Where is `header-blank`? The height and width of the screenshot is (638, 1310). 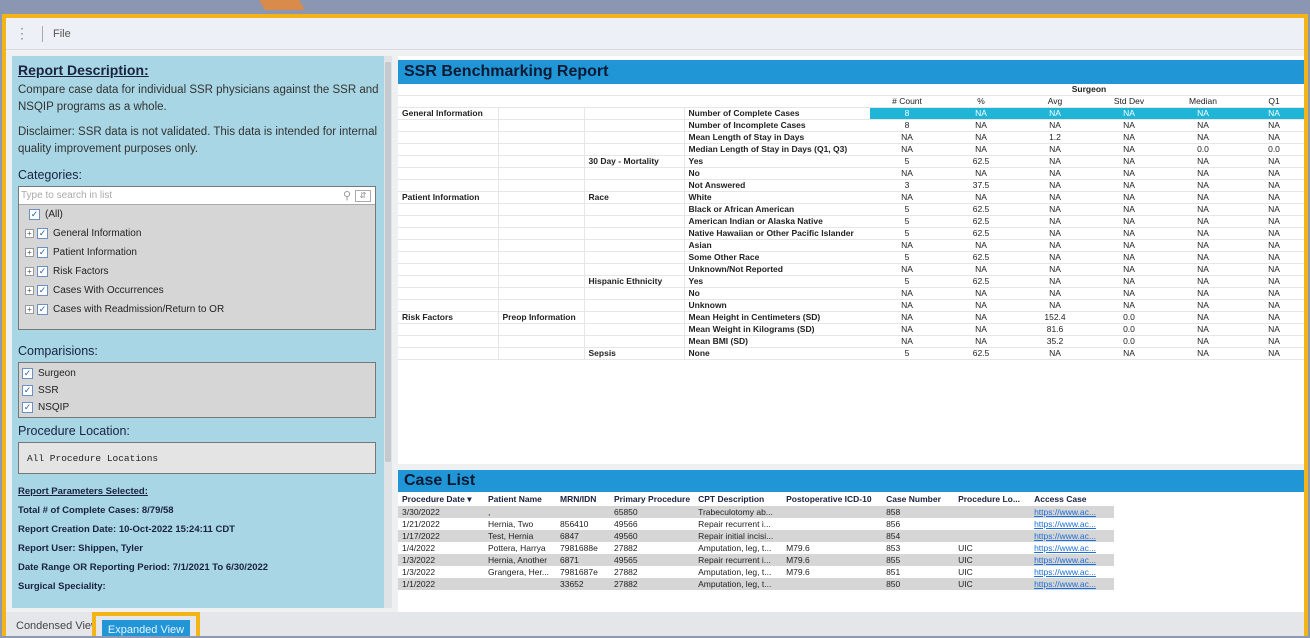 header-blank is located at coordinates (448, 90).